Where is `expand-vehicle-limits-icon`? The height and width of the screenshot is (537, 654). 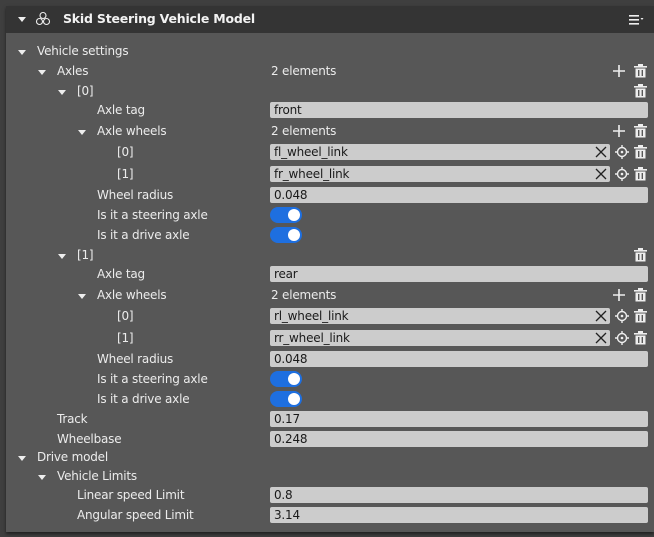 expand-vehicle-limits-icon is located at coordinates (42, 477).